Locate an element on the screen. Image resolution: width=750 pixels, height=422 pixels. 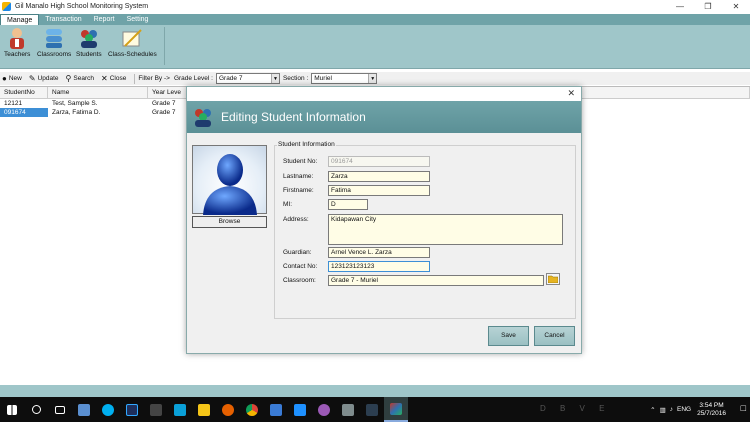
photoshop-icon is located at coordinates (132, 409).